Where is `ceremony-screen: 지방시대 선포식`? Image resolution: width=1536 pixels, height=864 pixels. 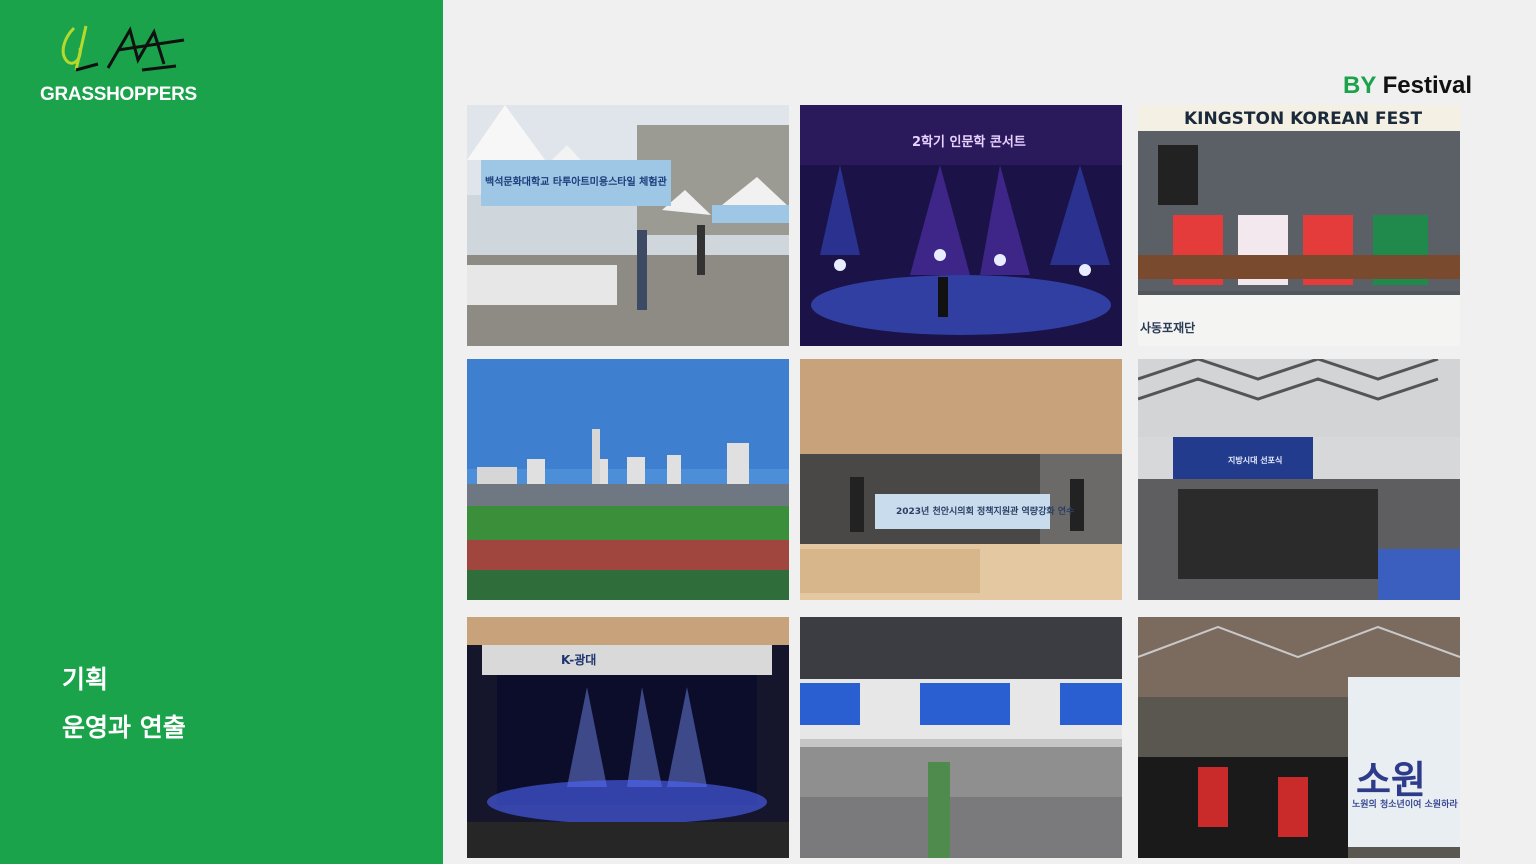
ceremony-screen: 지방시대 선포식 is located at coordinates (1255, 460).